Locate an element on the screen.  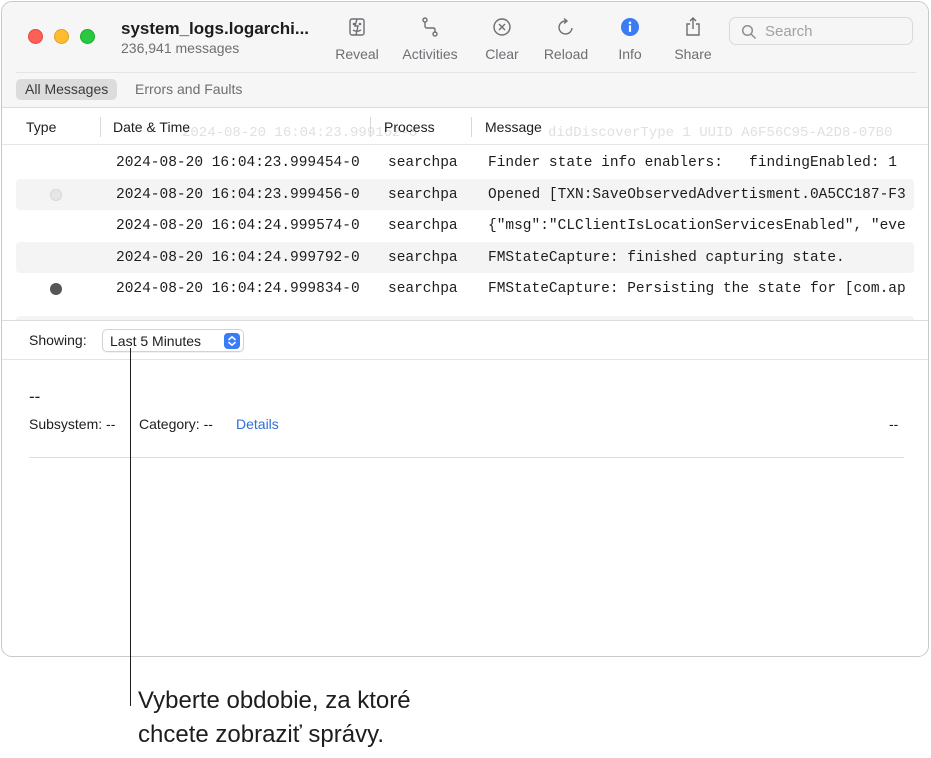
message-count: 236,941 messages is located at coordinates (180, 48).